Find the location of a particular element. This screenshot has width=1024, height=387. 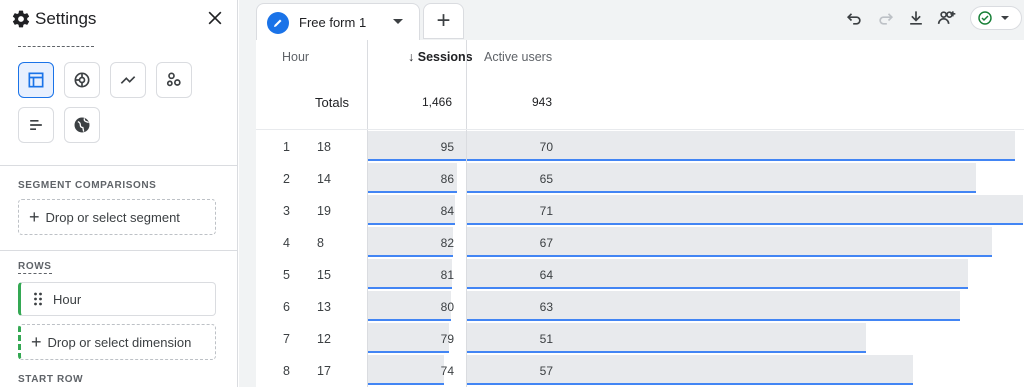

active-users-value: 63 is located at coordinates (546, 307).